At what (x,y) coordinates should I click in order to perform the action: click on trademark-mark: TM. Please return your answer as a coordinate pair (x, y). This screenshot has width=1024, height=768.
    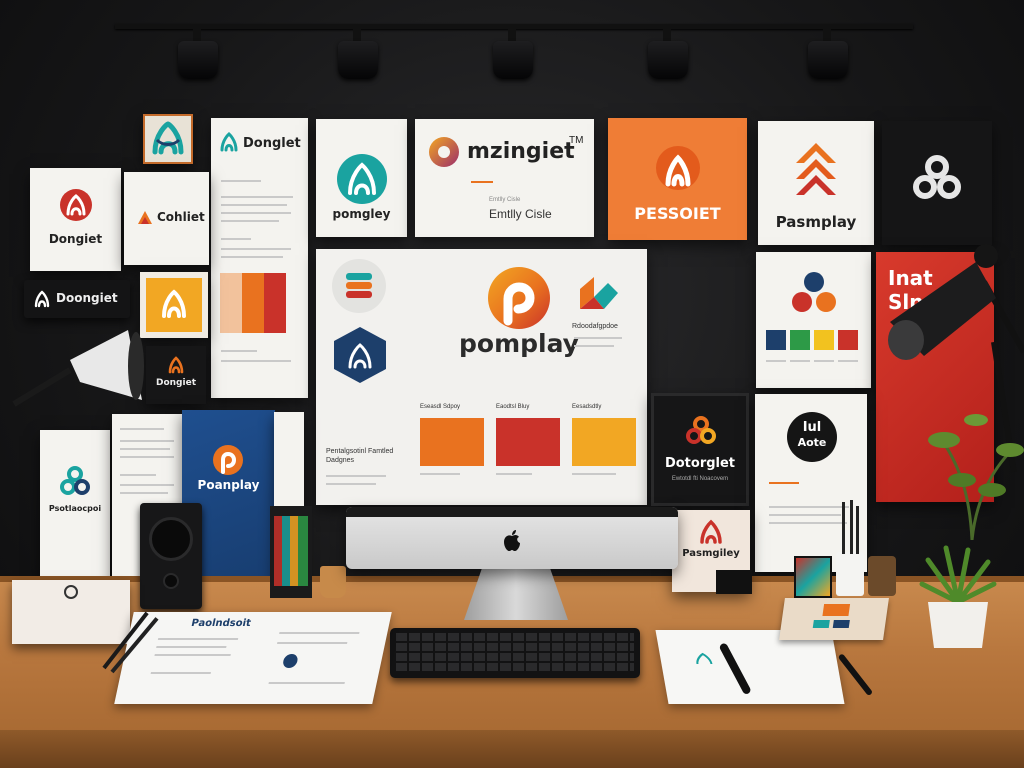
    Looking at the image, I should click on (576, 140).